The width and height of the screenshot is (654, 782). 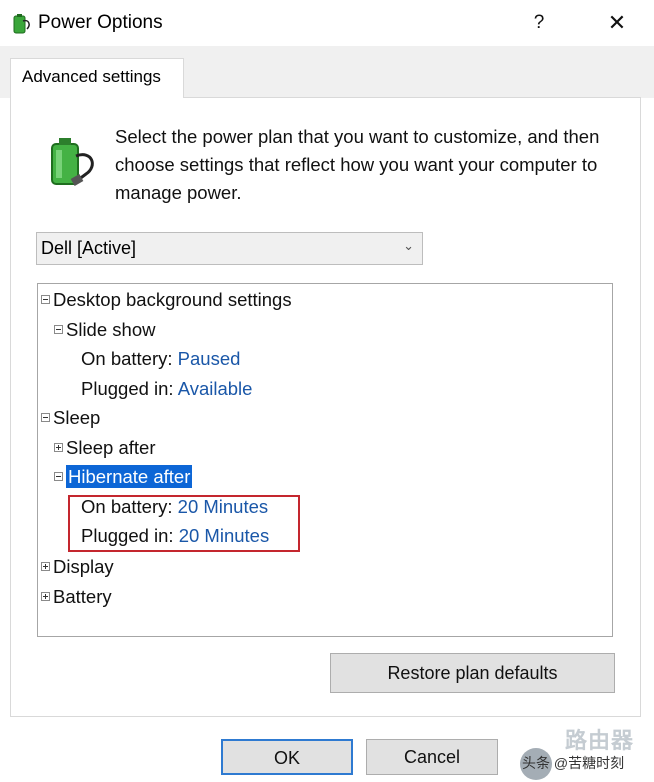 I want to click on tree-item-sleep: Sleep, so click(x=70, y=418).